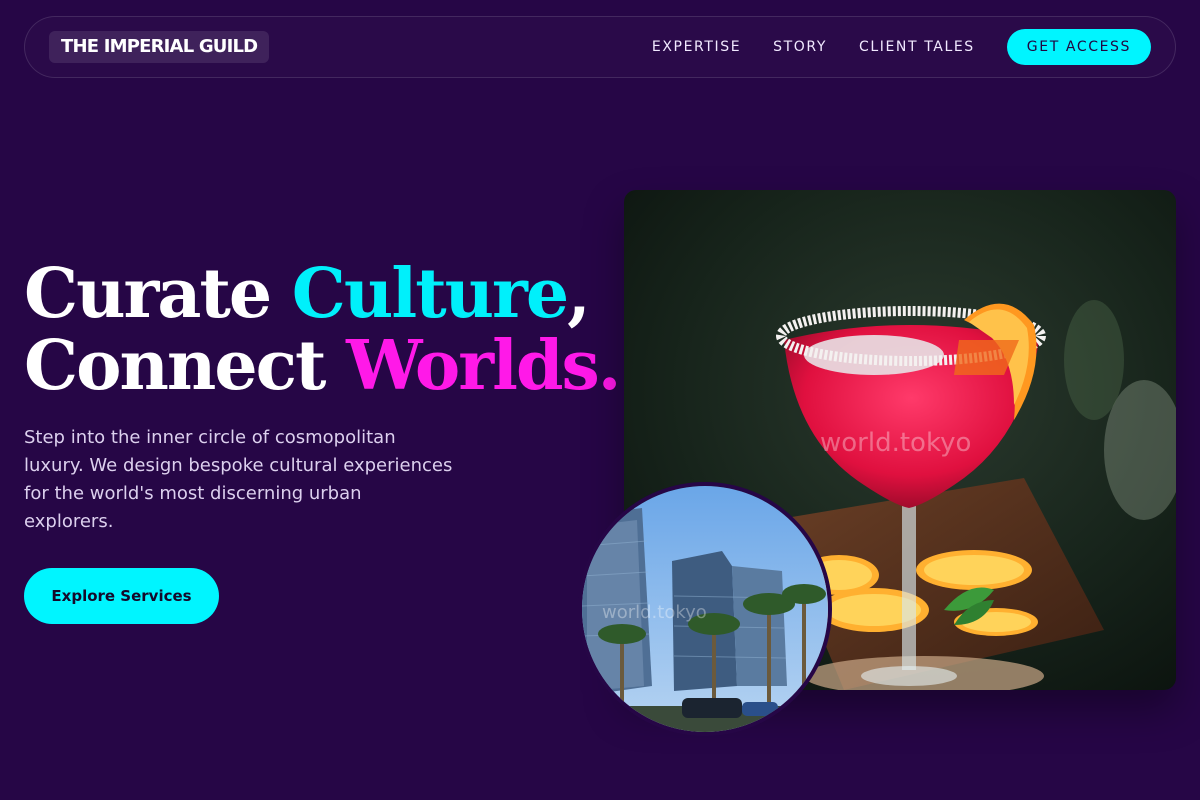  Describe the element at coordinates (579, 294) in the screenshot. I see `hero-title-comma: ,` at that location.